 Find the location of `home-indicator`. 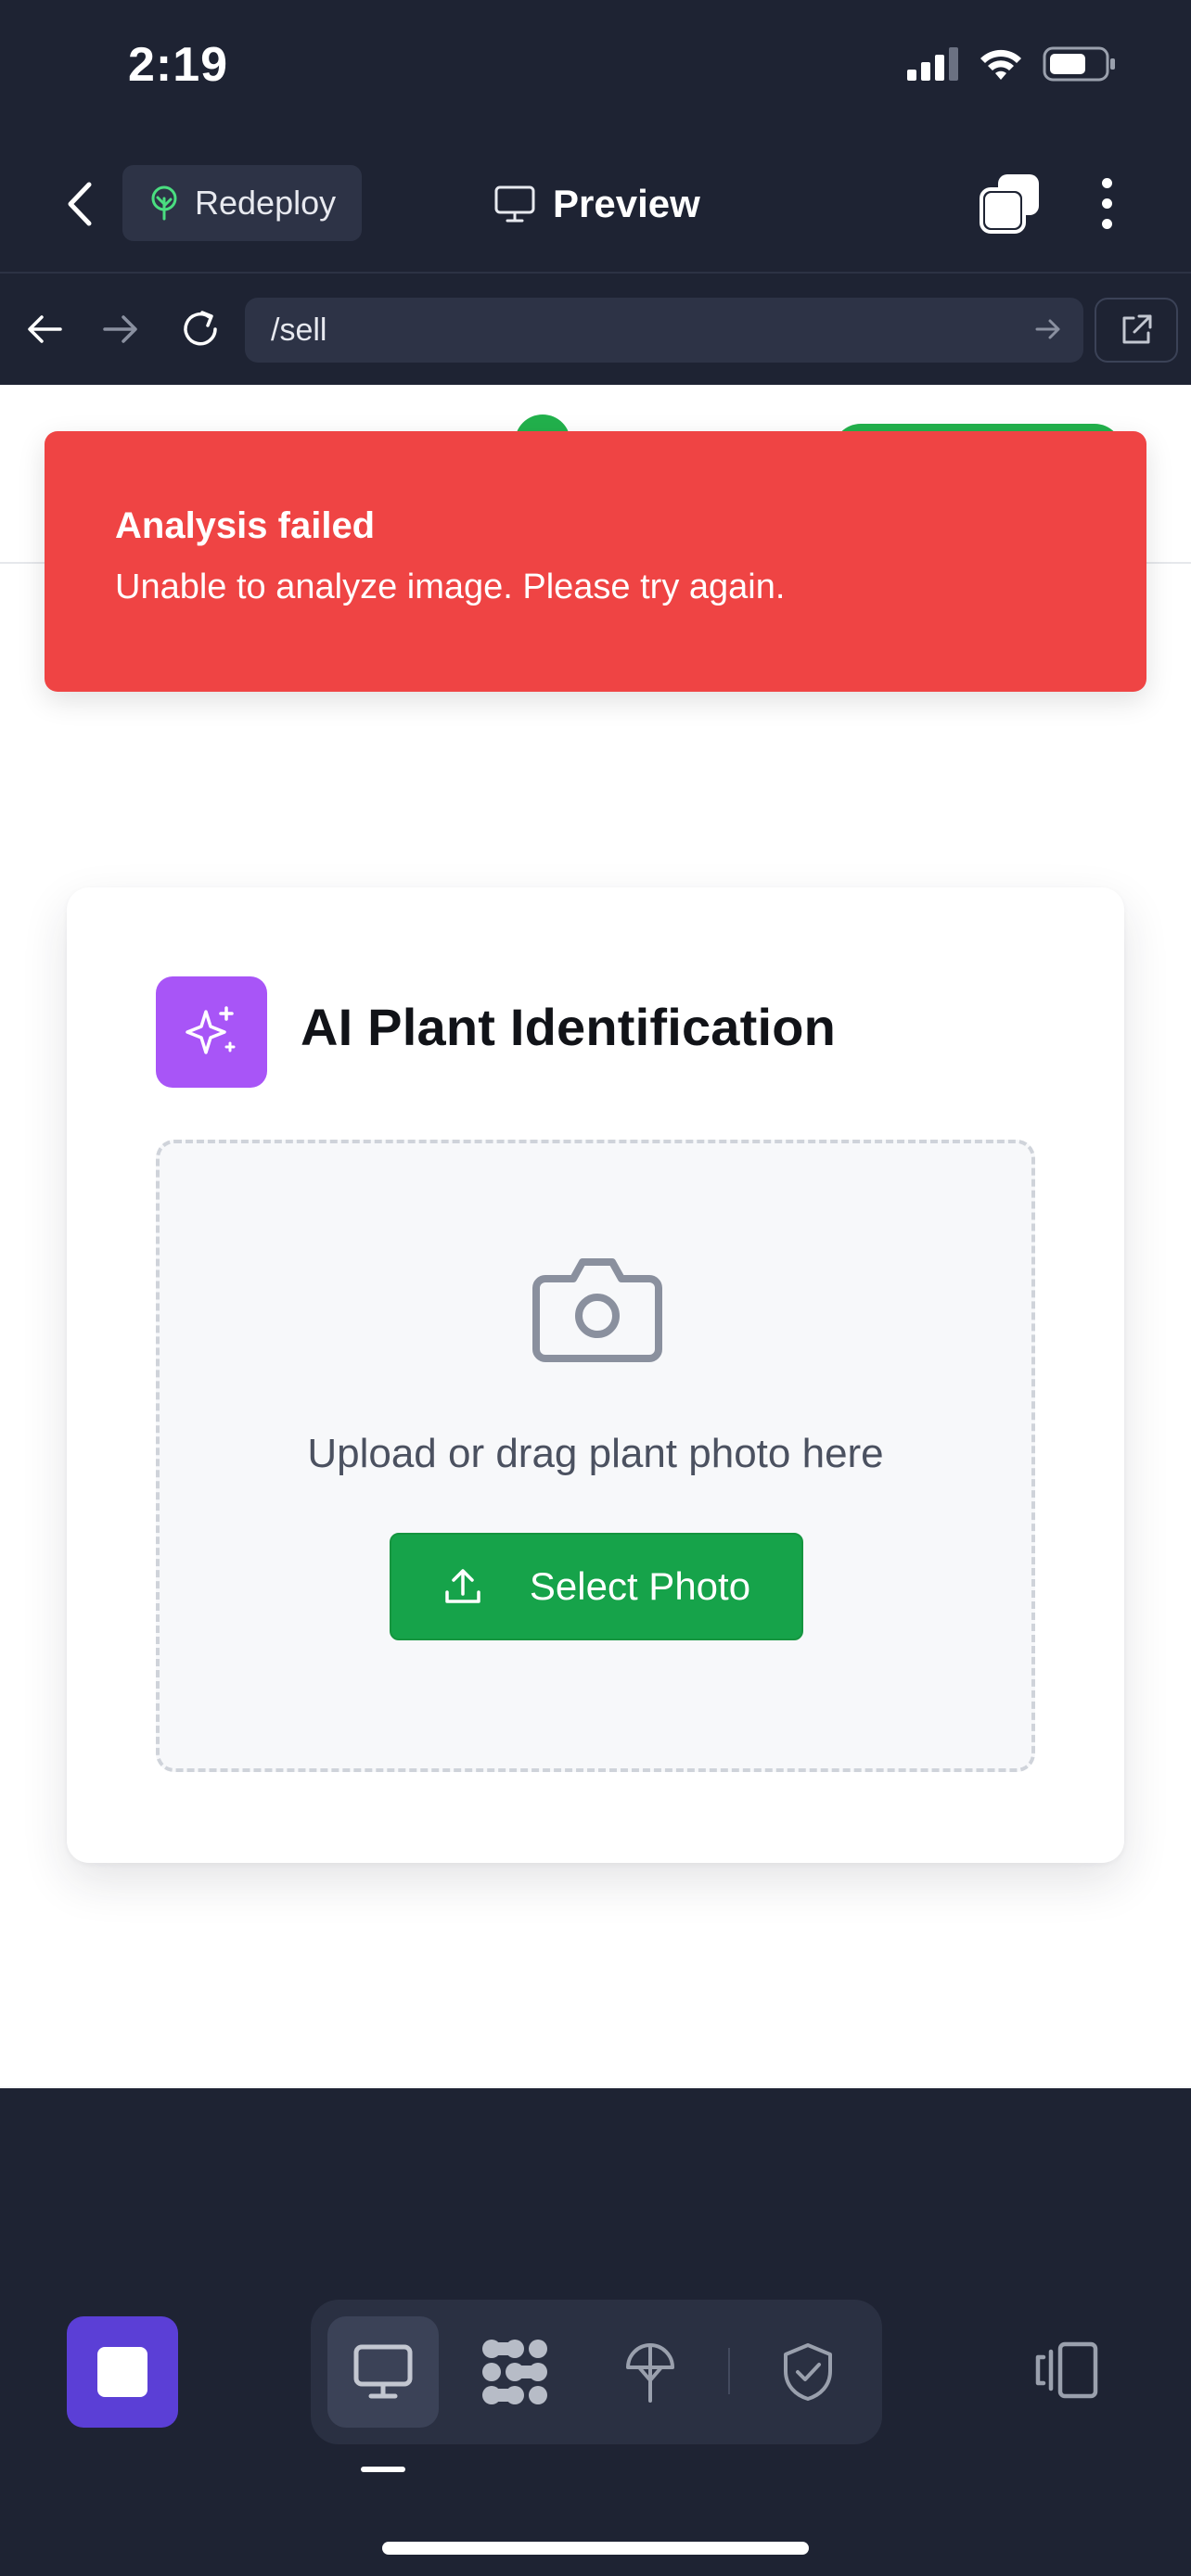

home-indicator is located at coordinates (595, 2548).